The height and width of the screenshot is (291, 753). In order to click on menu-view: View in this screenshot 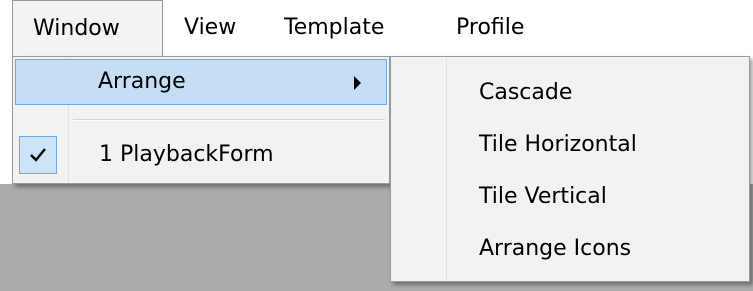, I will do `click(210, 28)`.